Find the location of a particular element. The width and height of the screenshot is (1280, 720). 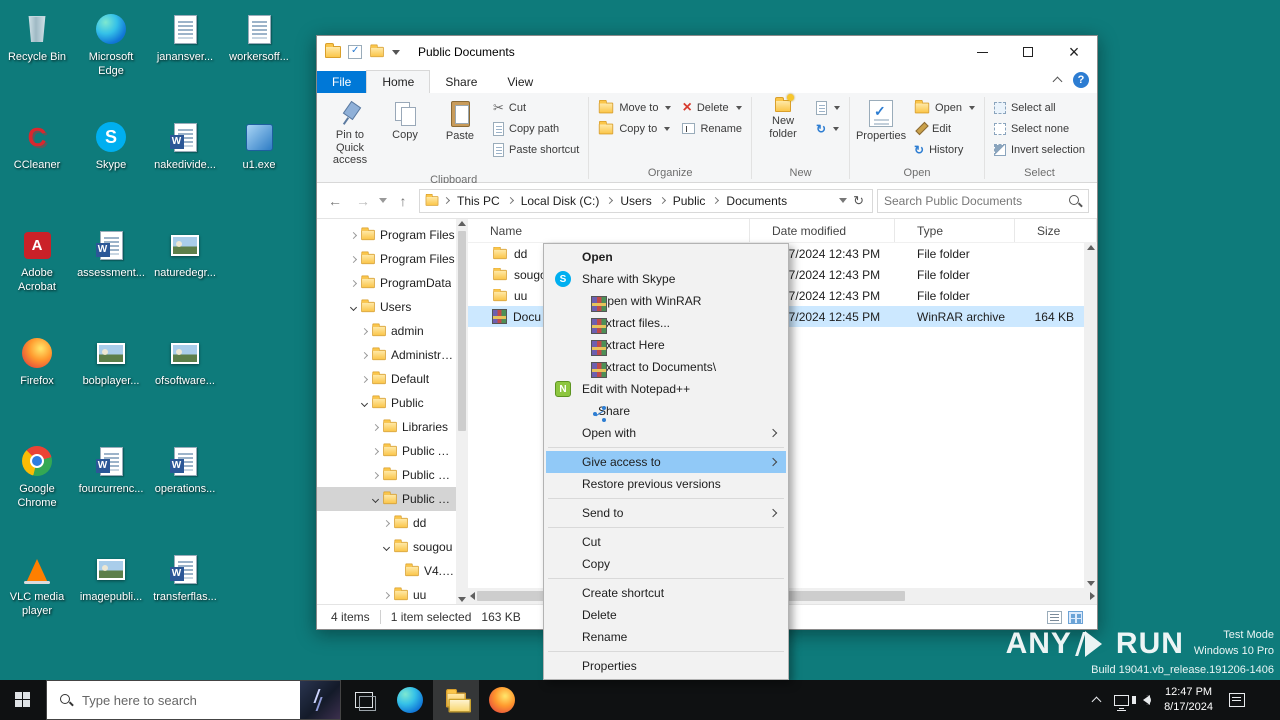

refresh-icon is located at coordinates (858, 201).